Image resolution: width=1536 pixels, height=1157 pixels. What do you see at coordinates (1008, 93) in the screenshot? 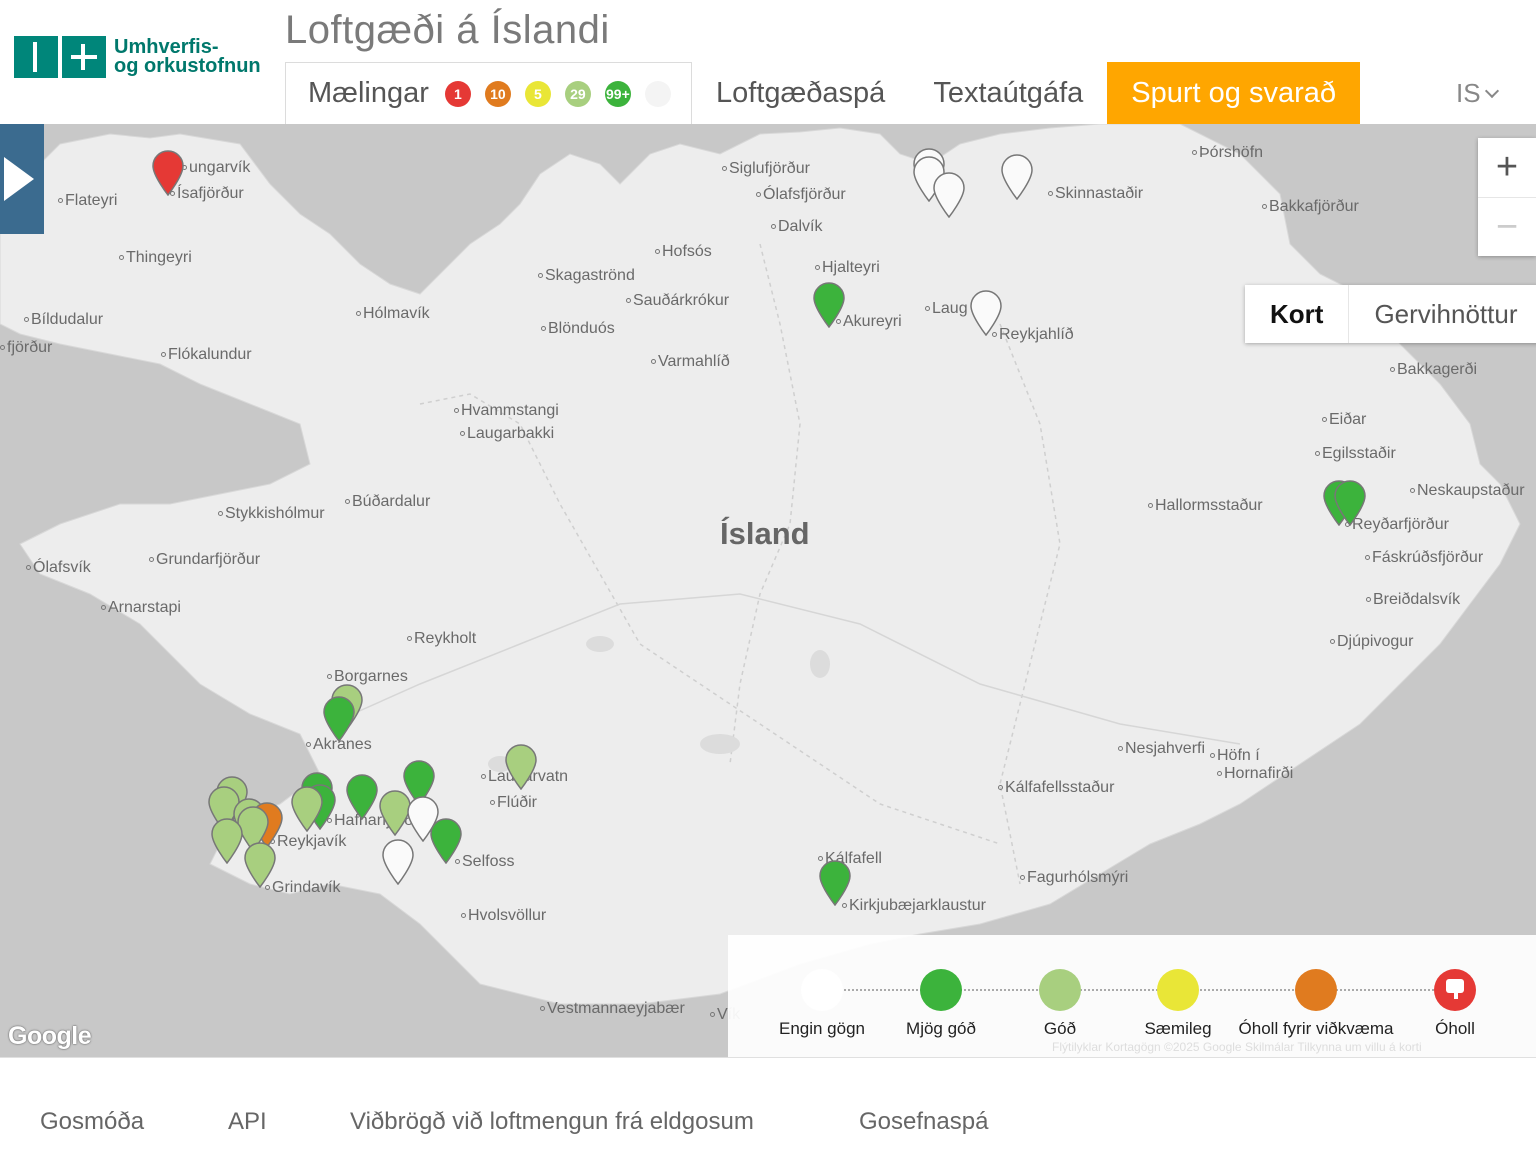
I see `tab-text-version: Textaútgáfa` at bounding box center [1008, 93].